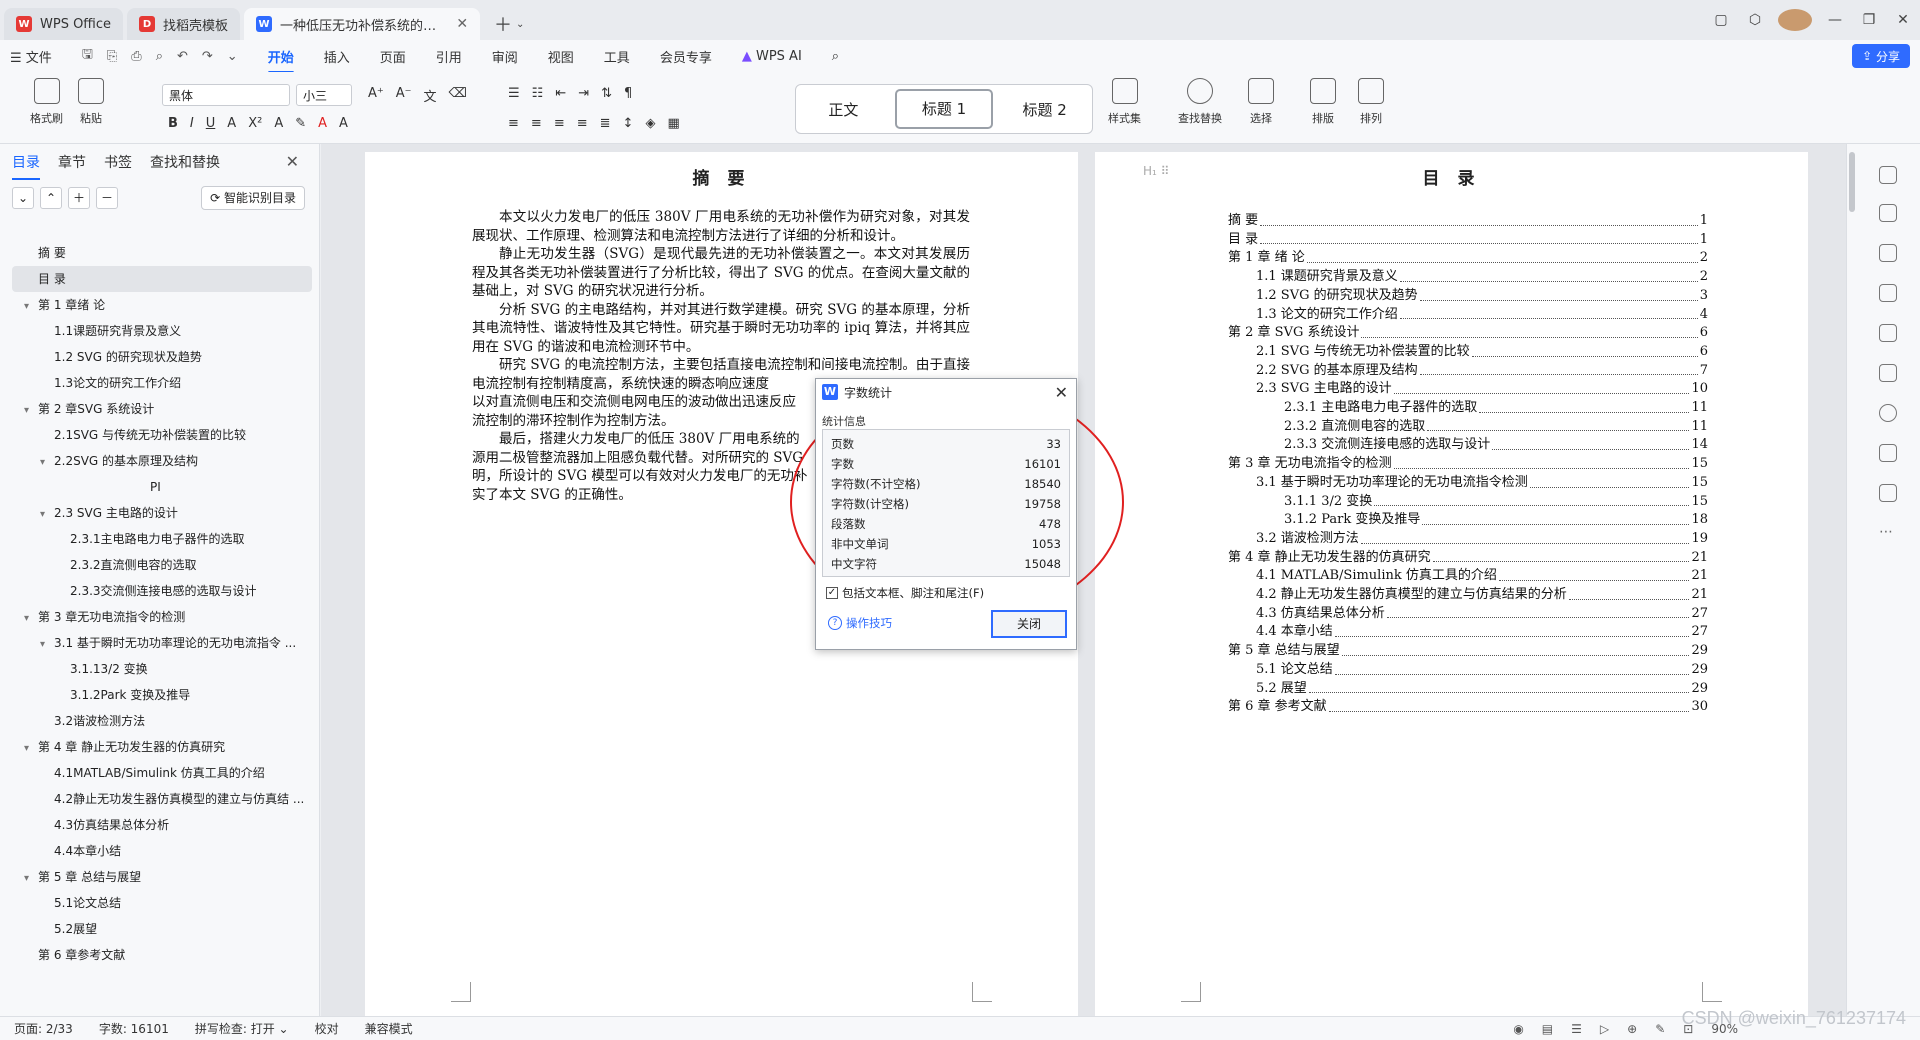 The height and width of the screenshot is (1040, 1920). Describe the element at coordinates (686, 56) in the screenshot. I see `tab-member: 会员专享` at that location.